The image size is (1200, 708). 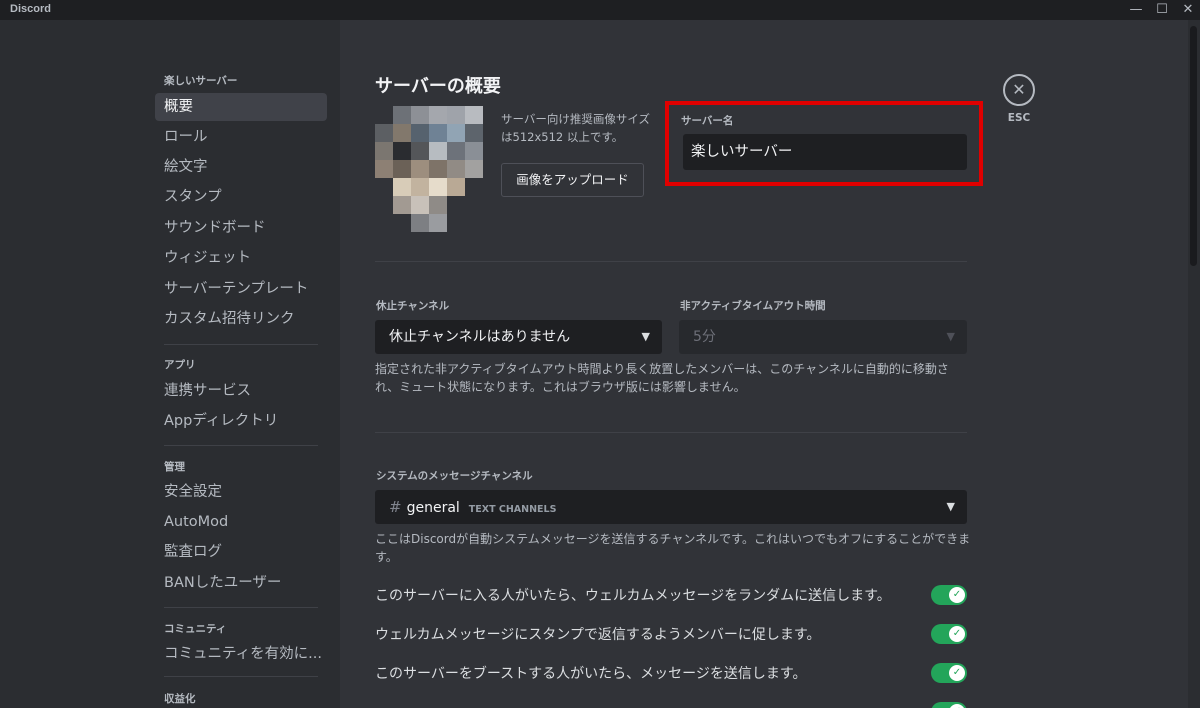 I want to click on page-title: サーバーの概要, so click(x=438, y=86).